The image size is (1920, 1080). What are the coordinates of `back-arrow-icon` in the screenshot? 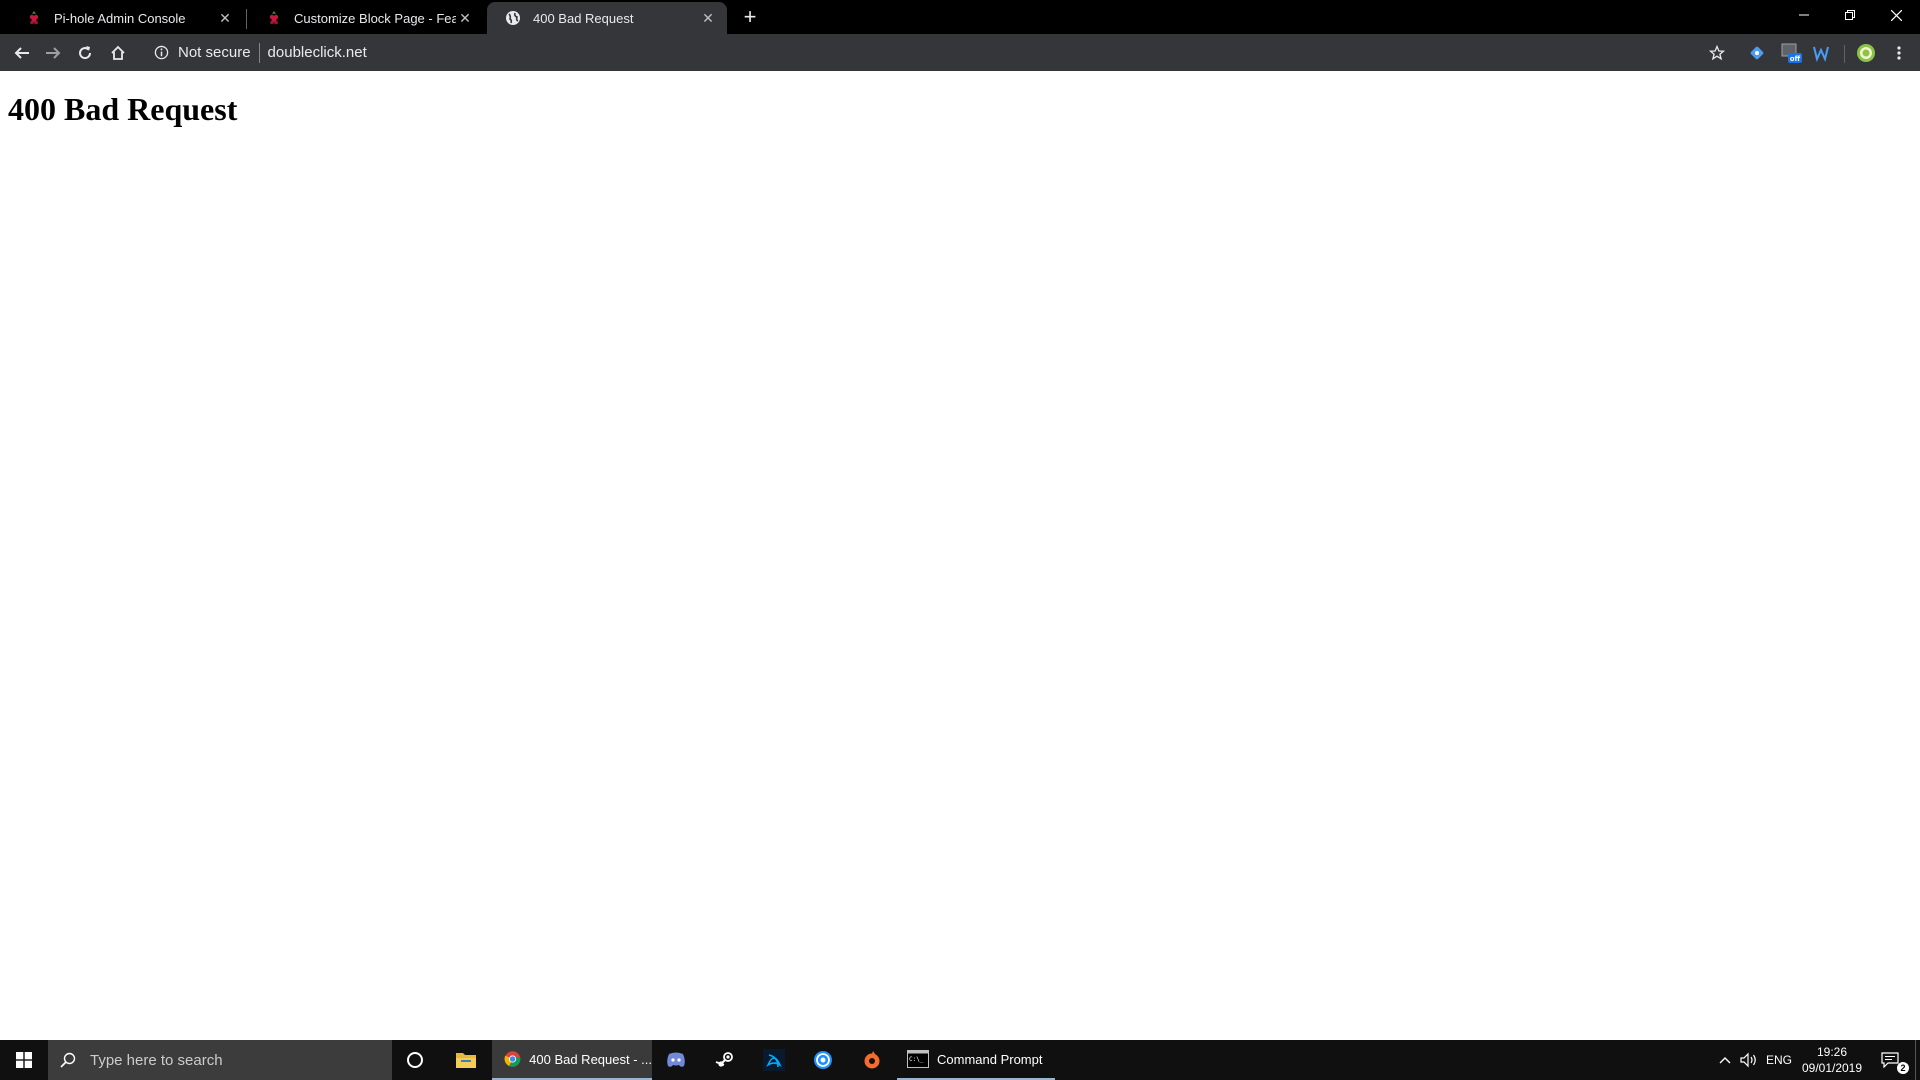 It's located at (21, 53).